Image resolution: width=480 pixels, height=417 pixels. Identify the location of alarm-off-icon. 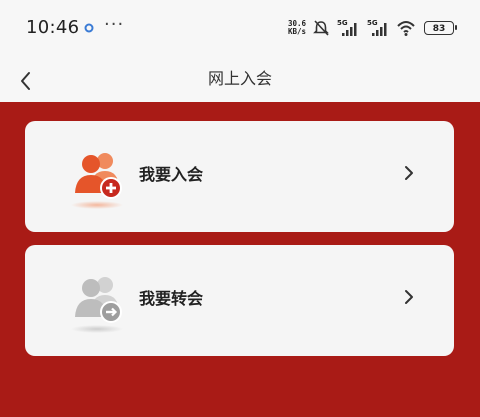
(321, 28).